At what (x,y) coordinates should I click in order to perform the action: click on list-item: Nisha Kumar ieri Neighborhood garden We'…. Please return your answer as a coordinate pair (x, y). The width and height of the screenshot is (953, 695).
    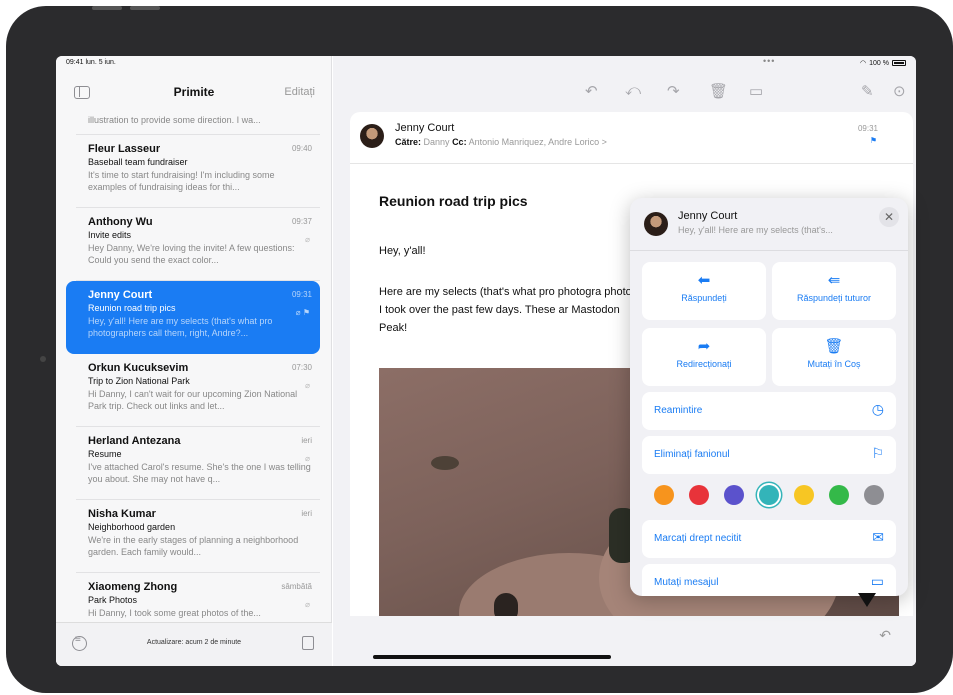
    Looking at the image, I should click on (198, 536).